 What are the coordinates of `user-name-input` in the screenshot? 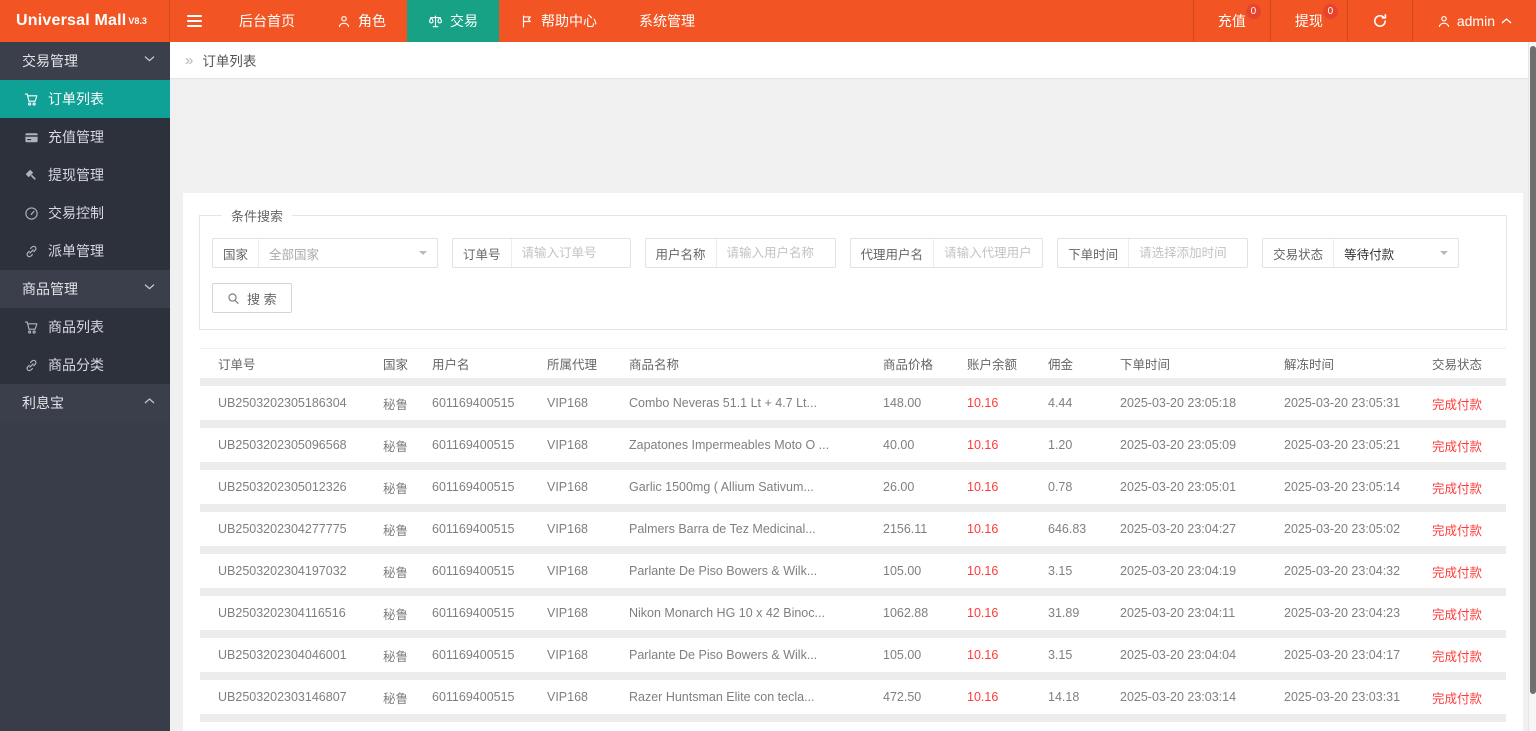 It's located at (775, 253).